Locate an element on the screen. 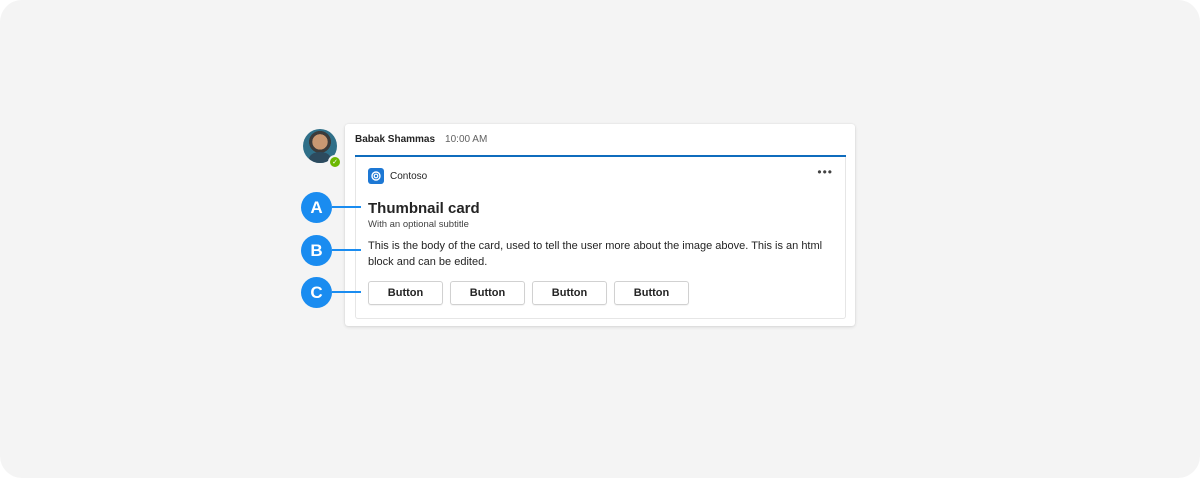  callout-b-badge: B is located at coordinates (316, 250).